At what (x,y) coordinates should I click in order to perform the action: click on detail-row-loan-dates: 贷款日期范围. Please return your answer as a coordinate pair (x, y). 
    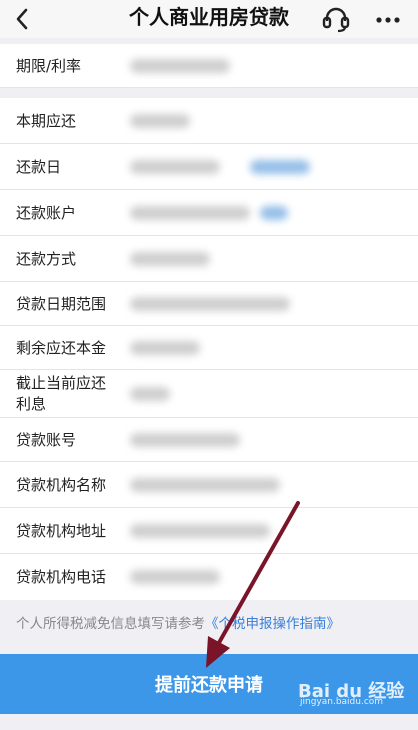
    Looking at the image, I should click on (209, 304).